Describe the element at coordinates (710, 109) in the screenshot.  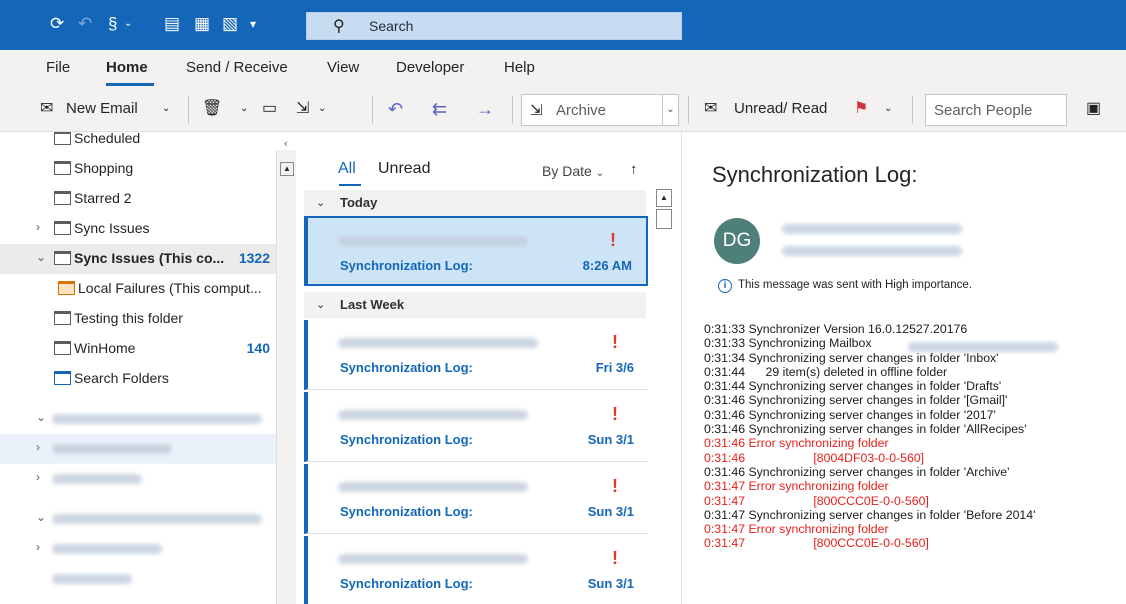
I see `envelope-open-icon: ✉` at that location.